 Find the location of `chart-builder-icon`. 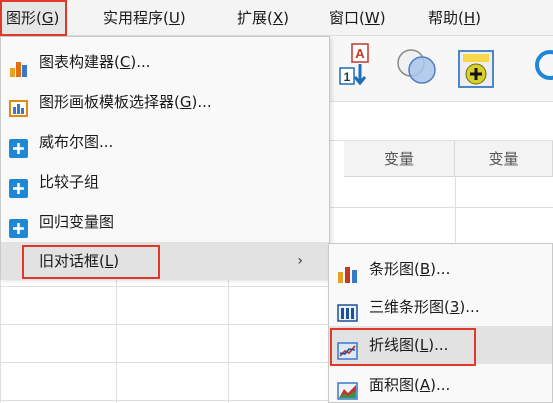

chart-builder-icon is located at coordinates (18, 65).